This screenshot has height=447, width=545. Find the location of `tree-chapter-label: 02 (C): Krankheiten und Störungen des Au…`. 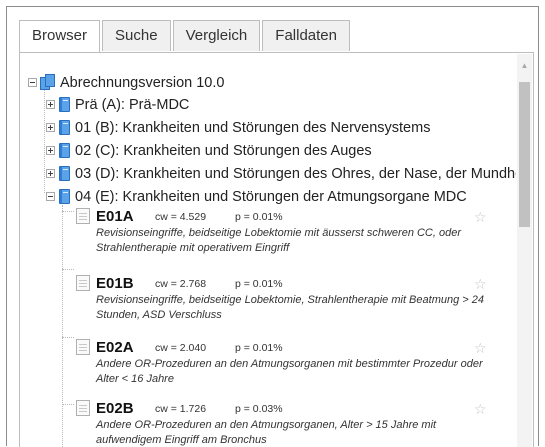

tree-chapter-label: 02 (C): Krankheiten und Störungen des Au… is located at coordinates (223, 151).